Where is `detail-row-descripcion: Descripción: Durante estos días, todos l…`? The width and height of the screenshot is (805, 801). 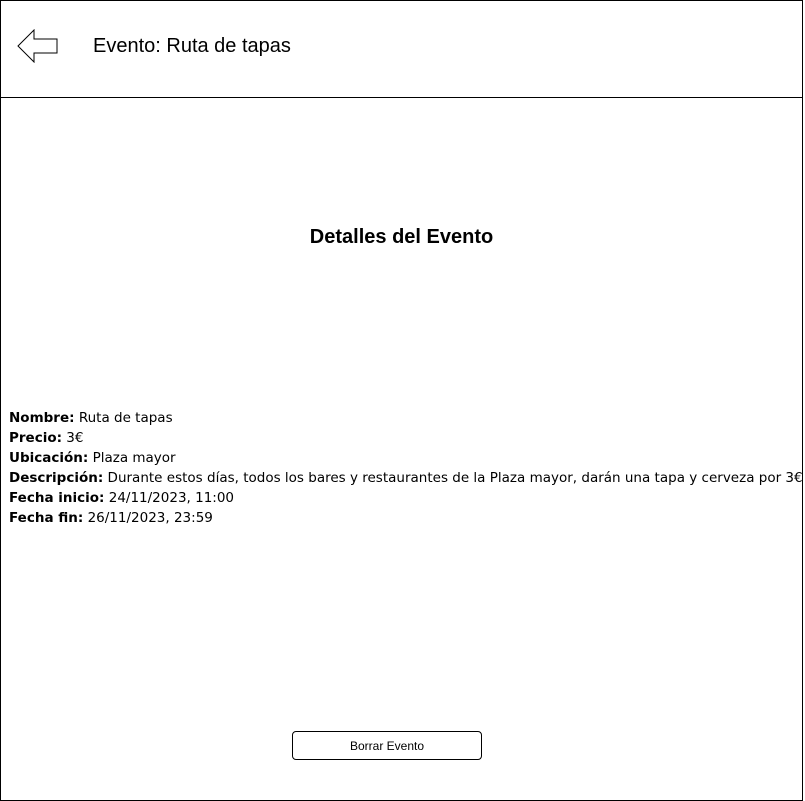
detail-row-descripcion: Descripción: Durante estos días, todos l… is located at coordinates (406, 478).